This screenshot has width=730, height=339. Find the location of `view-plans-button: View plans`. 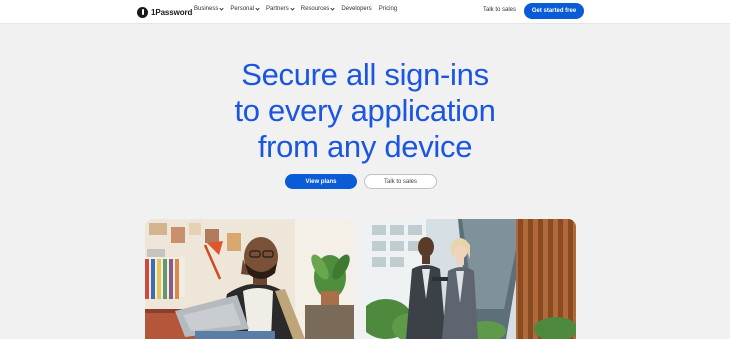

view-plans-button: View plans is located at coordinates (321, 181).